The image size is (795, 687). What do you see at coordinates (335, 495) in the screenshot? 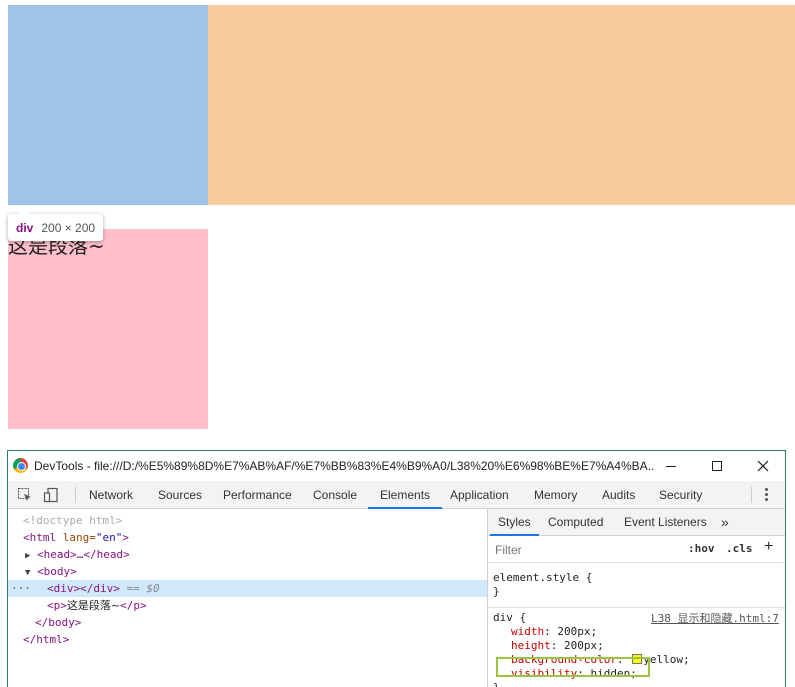
I see `tab-console: Console` at bounding box center [335, 495].